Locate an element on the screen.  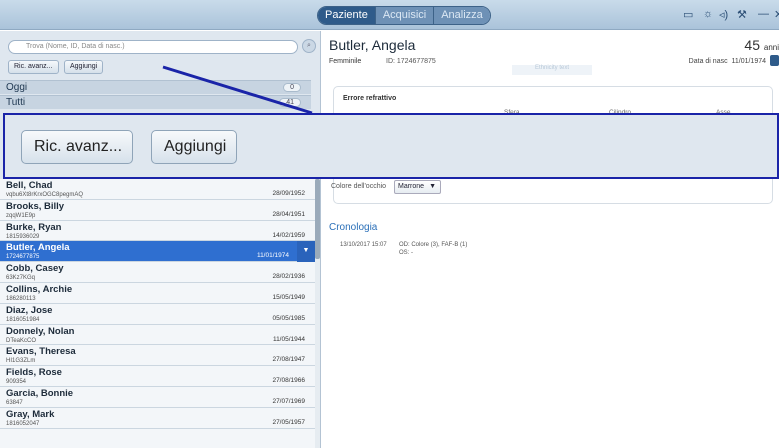
callout-pointer-line is located at coordinates (237, 90).